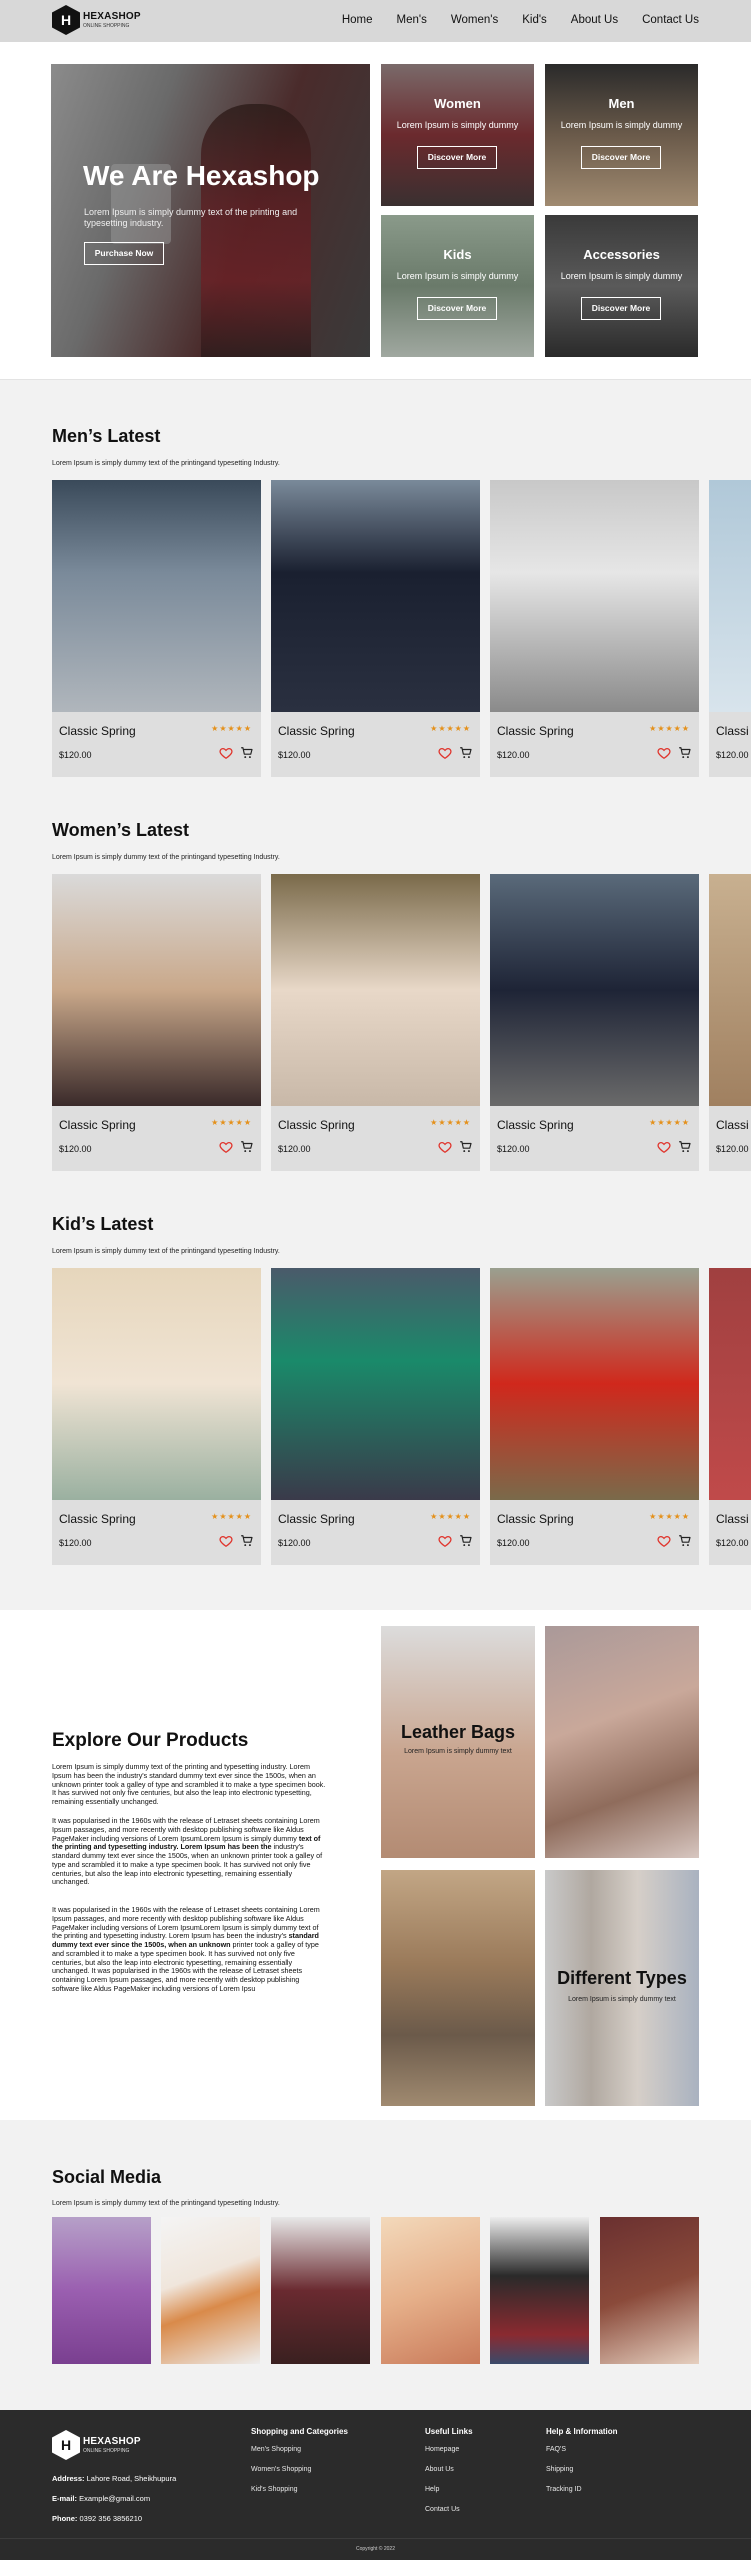 The image size is (751, 2560). I want to click on nav-womens: Women's, so click(474, 20).